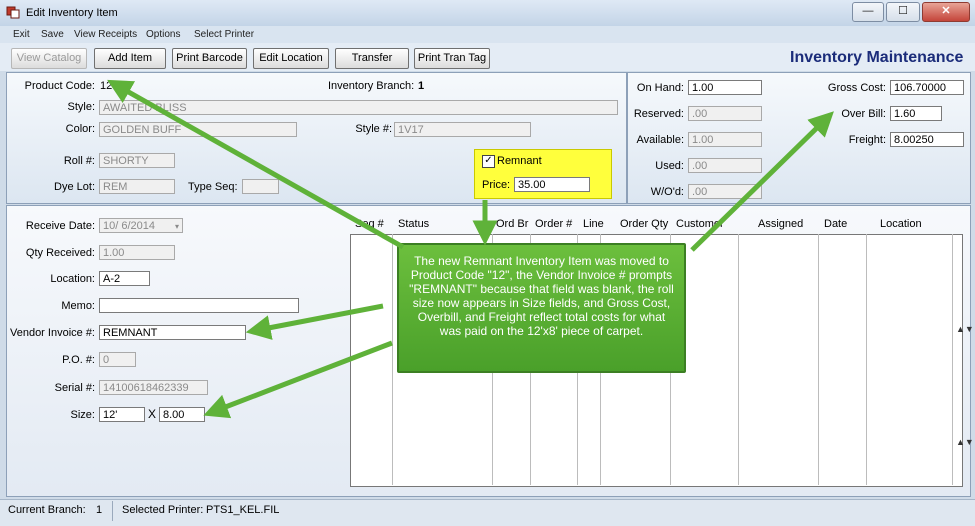  I want to click on receive-date-field: 10/ 6/2014 ▾, so click(141, 225).